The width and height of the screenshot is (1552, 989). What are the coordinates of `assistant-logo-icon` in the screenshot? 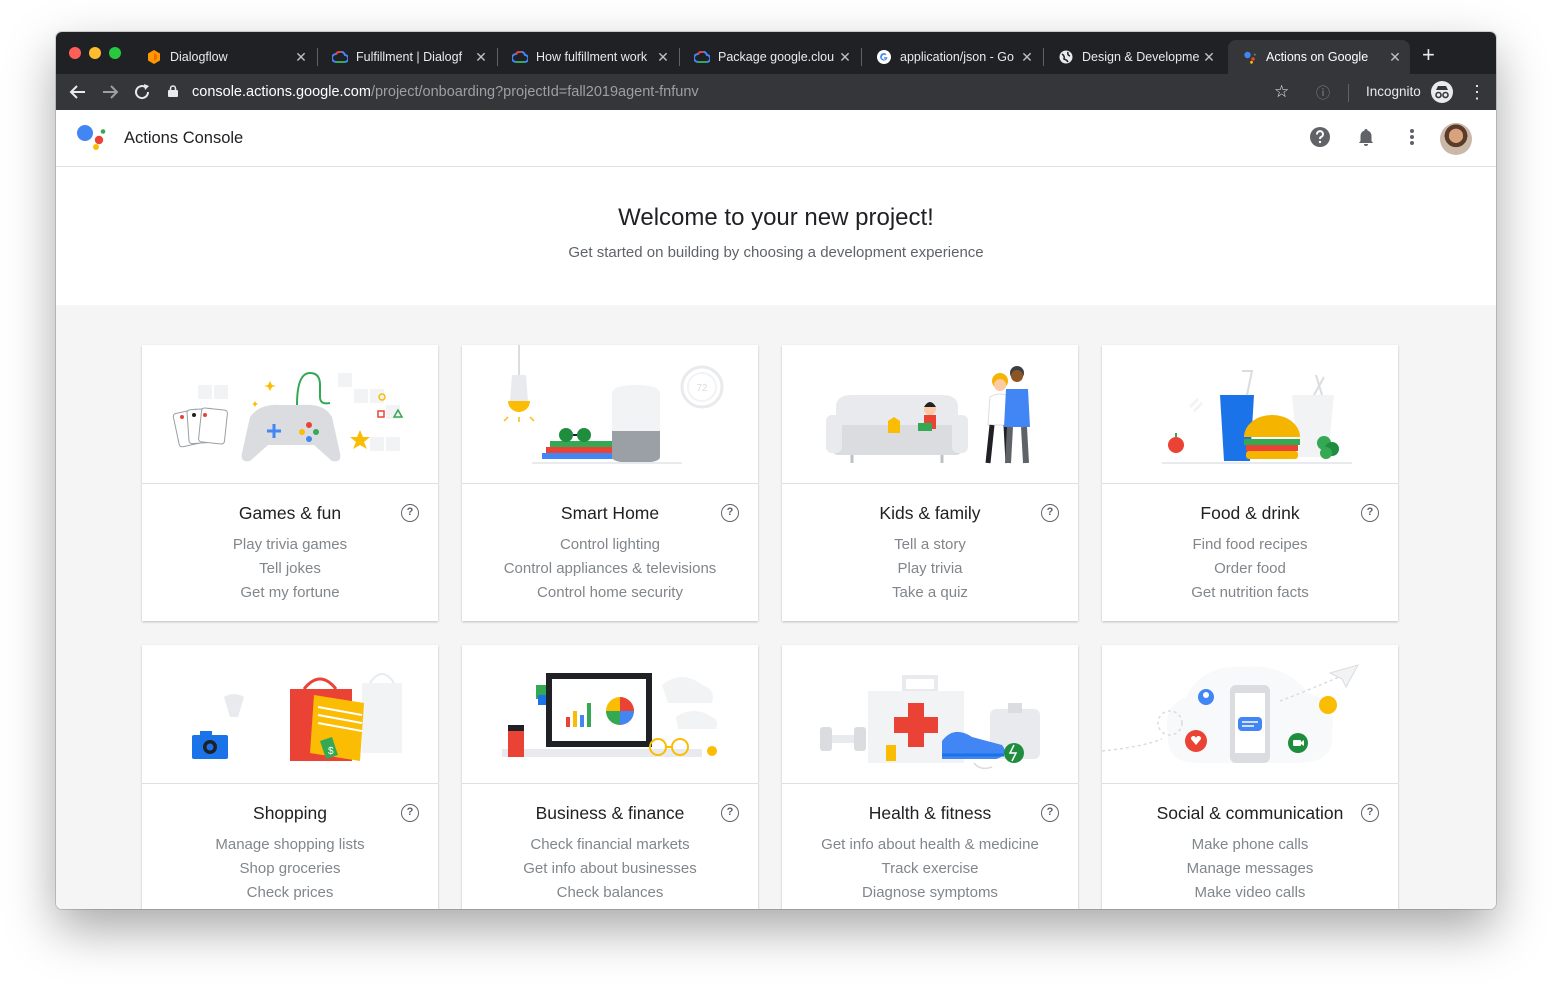 It's located at (91, 137).